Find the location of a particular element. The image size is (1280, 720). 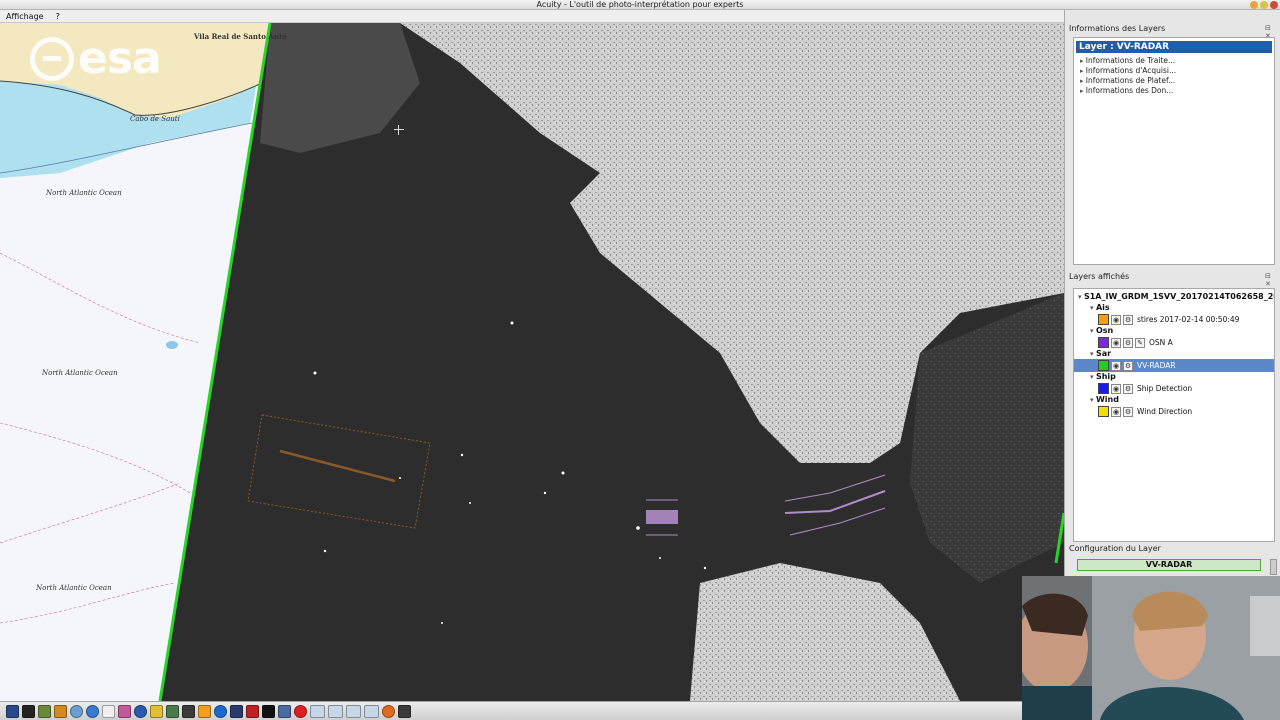

chart-label-cape: Cabo de Sauti is located at coordinates (155, 119).